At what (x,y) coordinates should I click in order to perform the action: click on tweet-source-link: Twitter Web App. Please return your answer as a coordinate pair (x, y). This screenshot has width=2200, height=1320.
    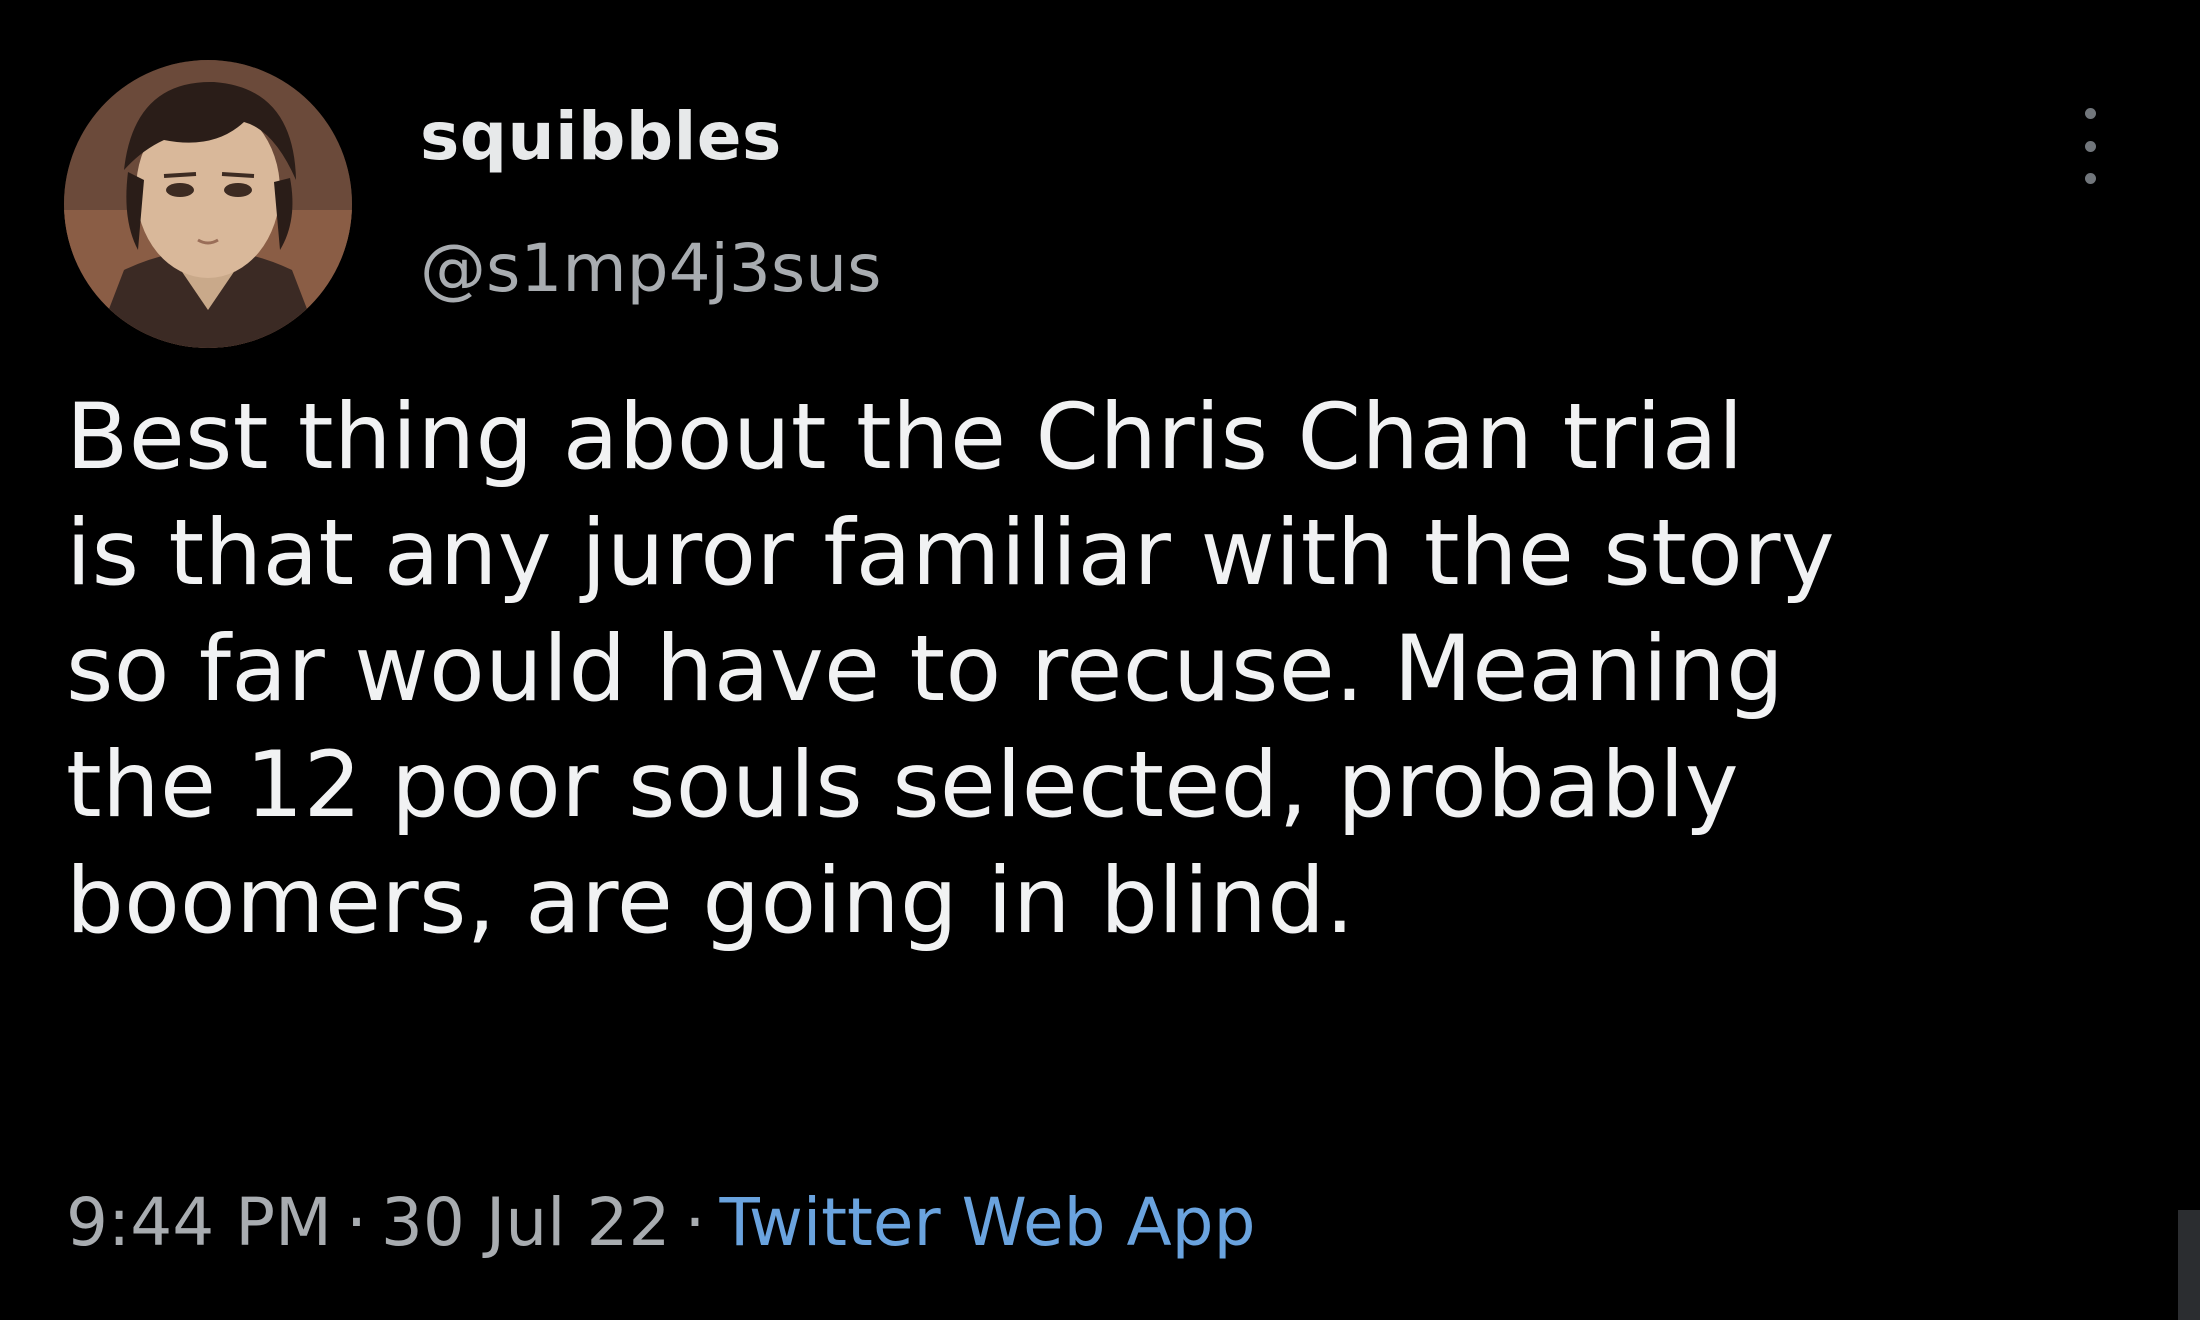
    Looking at the image, I should click on (987, 1222).